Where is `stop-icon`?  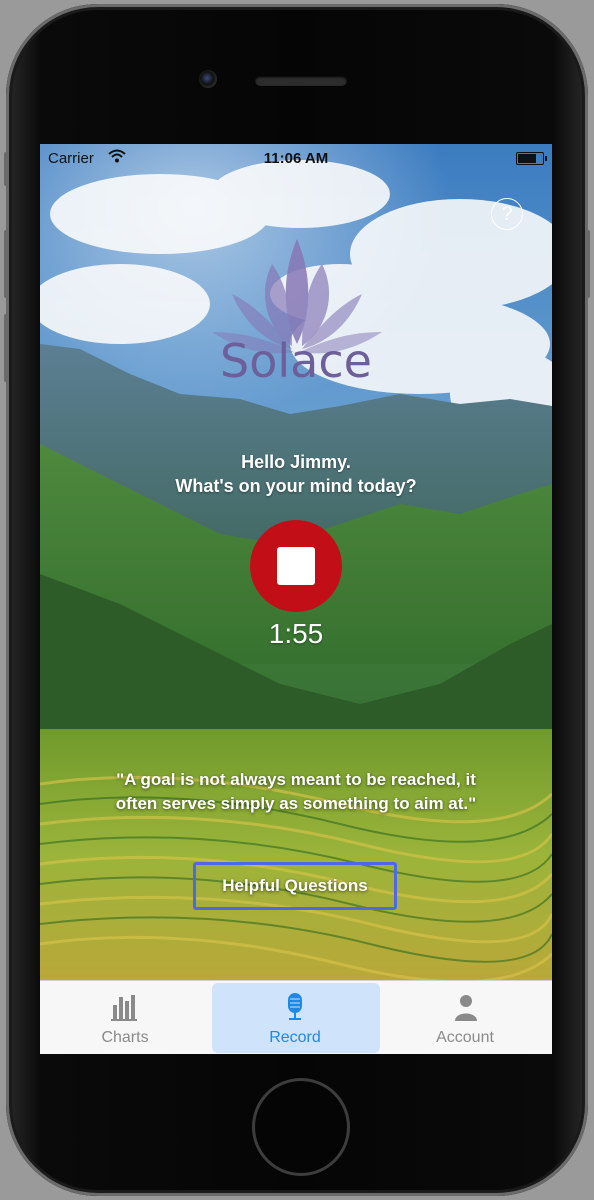
stop-icon is located at coordinates (296, 566).